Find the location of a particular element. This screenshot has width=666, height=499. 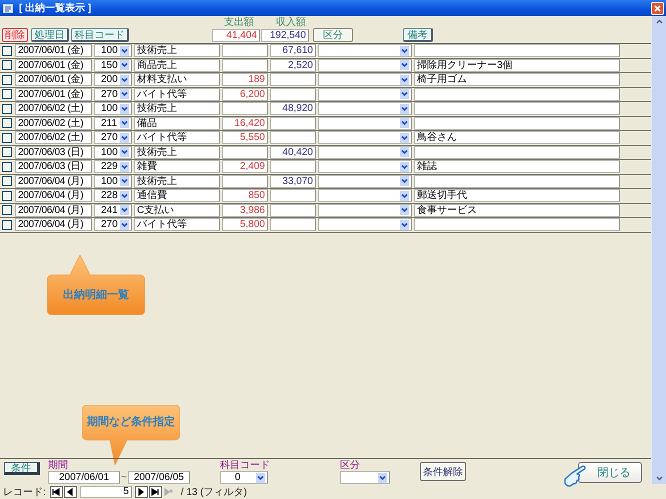

note-field: 鳥谷さん is located at coordinates (517, 137).